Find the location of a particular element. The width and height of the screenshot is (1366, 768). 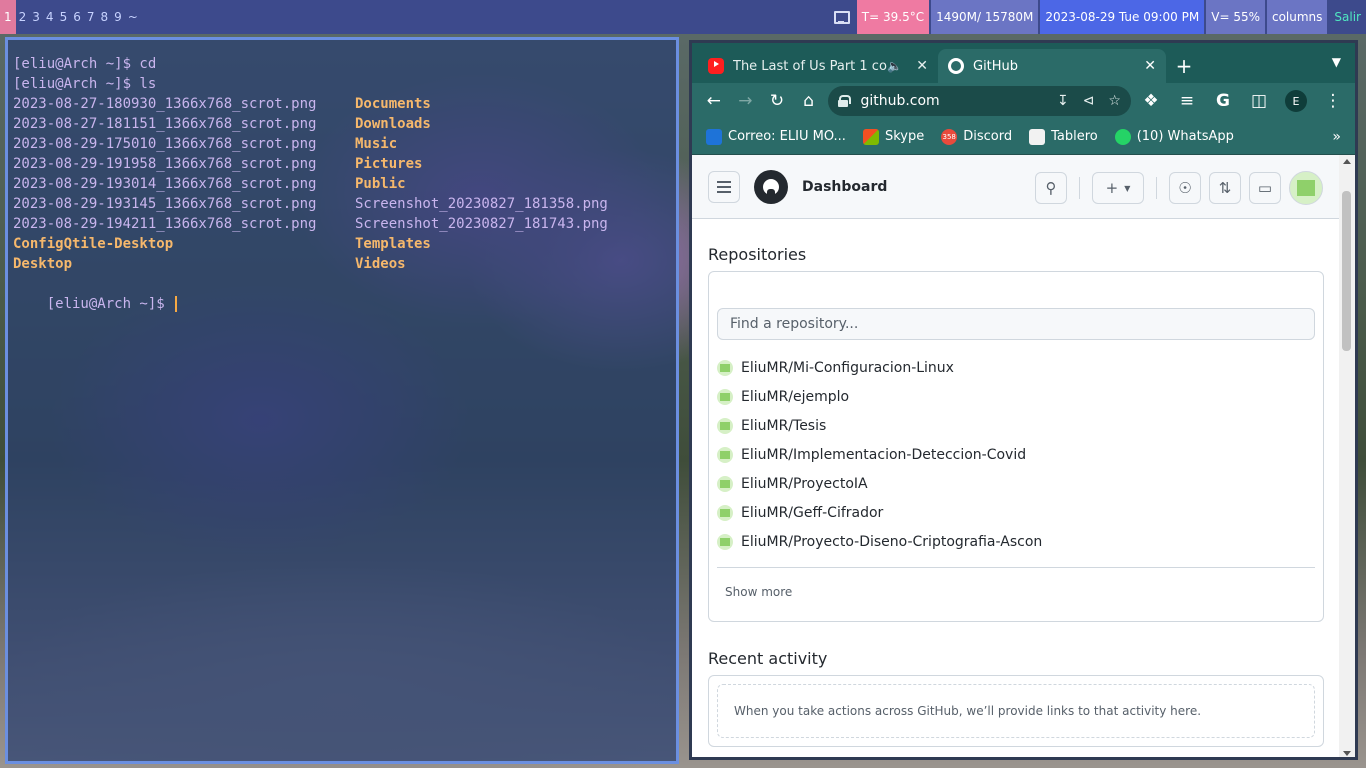

exit-button: Salir is located at coordinates (1347, 17).